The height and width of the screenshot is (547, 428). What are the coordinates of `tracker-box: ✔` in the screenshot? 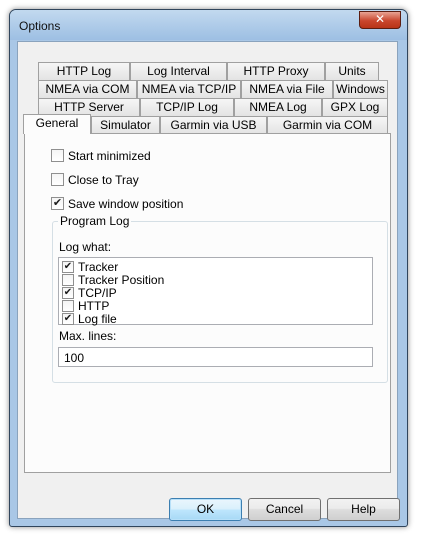 It's located at (68, 267).